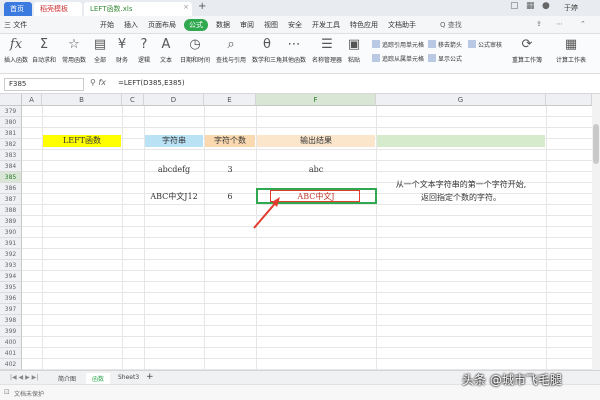 The image size is (600, 400). Describe the element at coordinates (11, 364) in the screenshot. I see `row-header: 402` at that location.